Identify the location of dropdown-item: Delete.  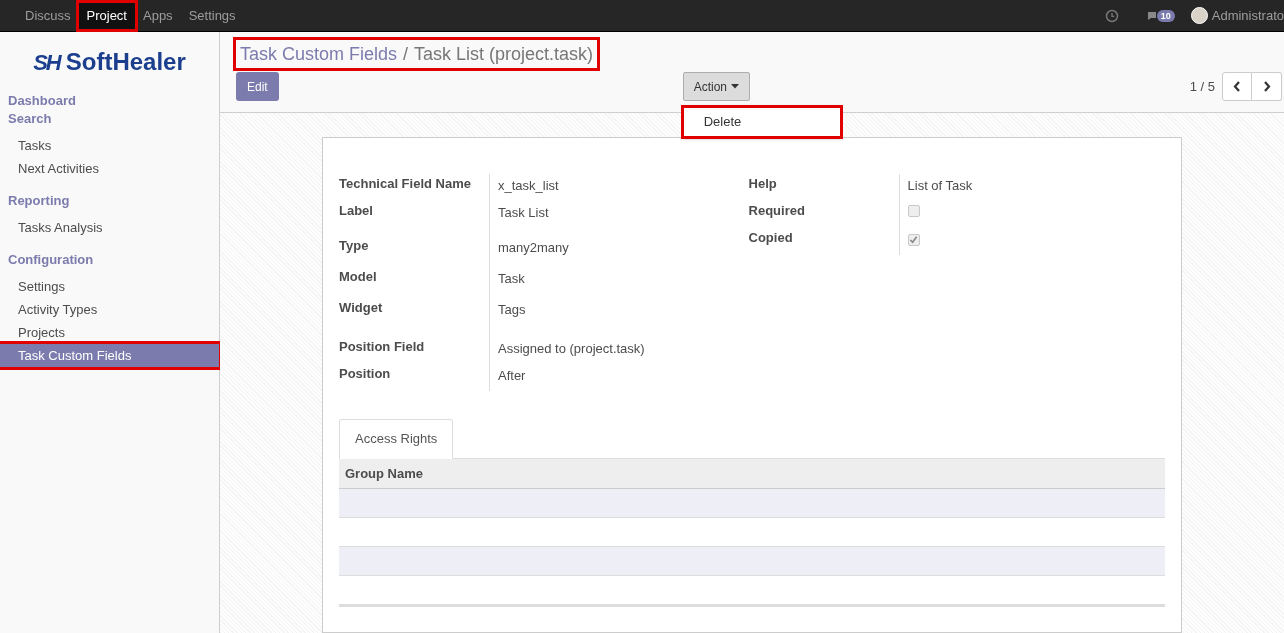
(761, 122).